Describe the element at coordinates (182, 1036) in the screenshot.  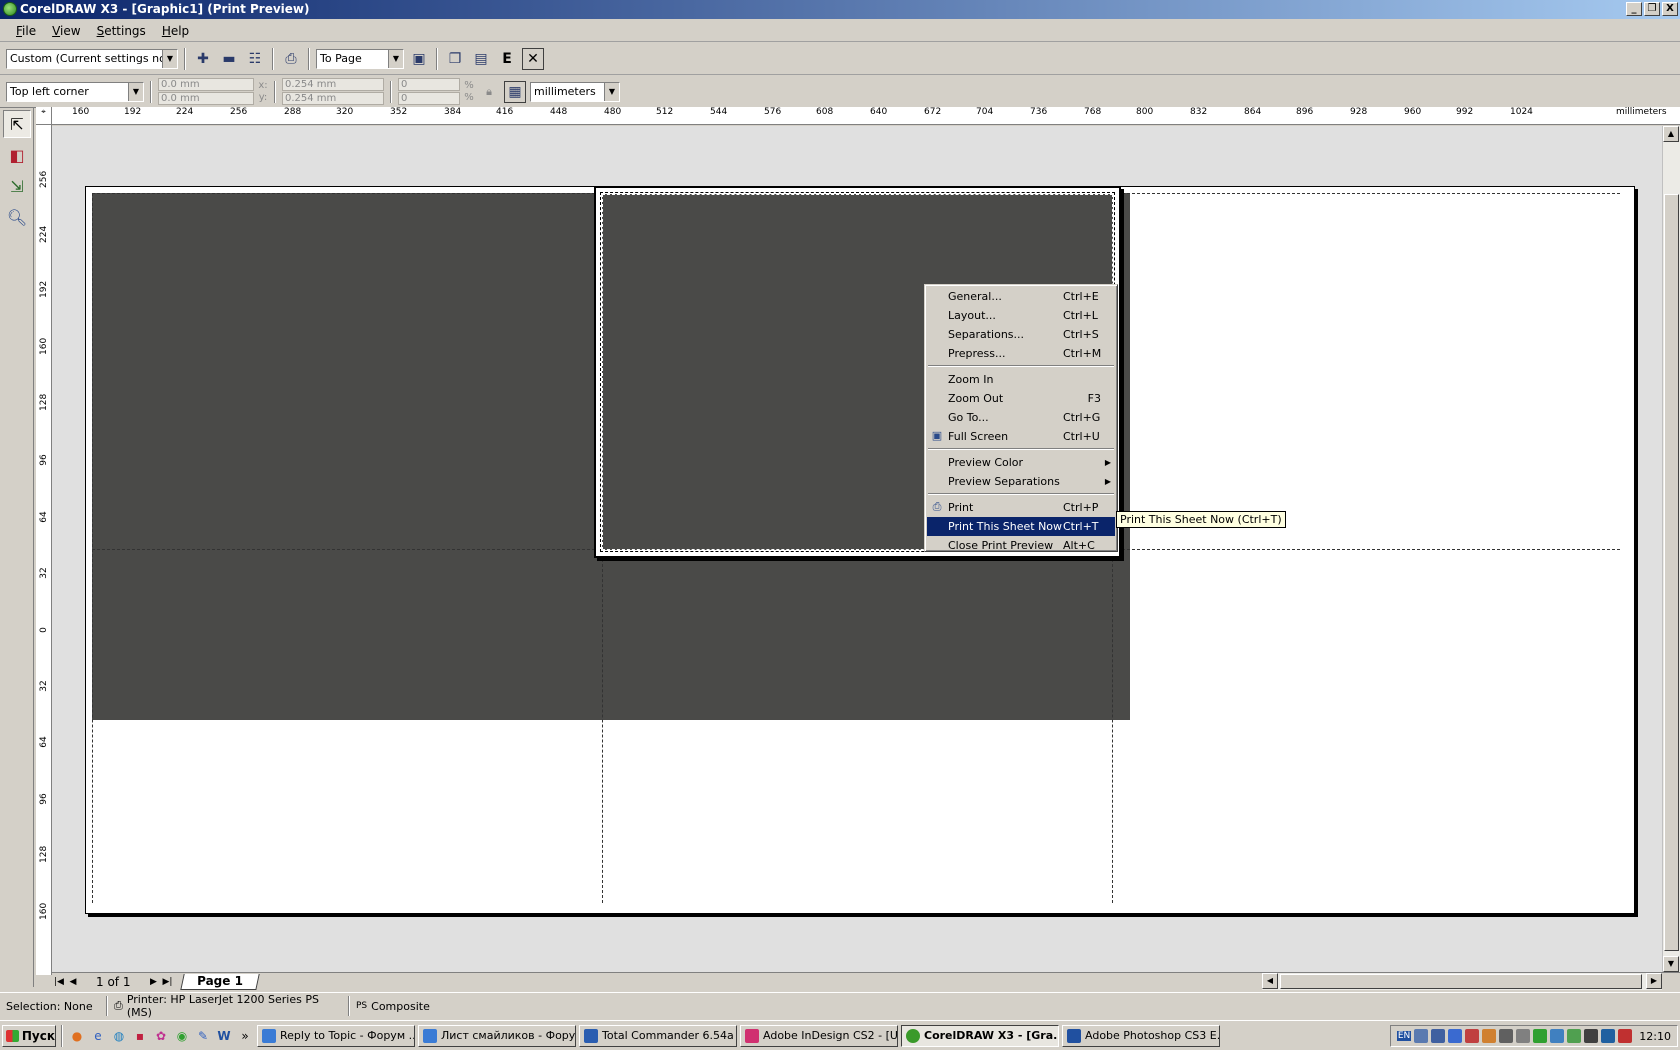
I see `corel-icon: ◉` at that location.